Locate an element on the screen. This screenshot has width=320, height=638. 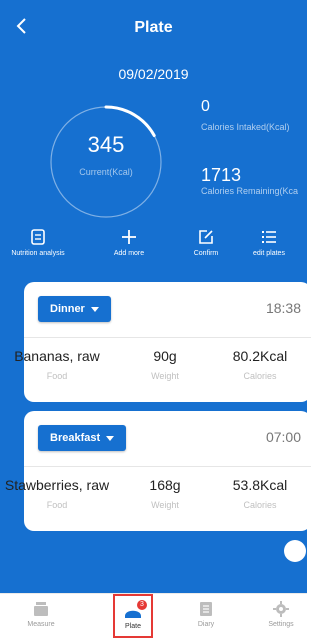
tab-measure: Measure is located at coordinates (41, 616).